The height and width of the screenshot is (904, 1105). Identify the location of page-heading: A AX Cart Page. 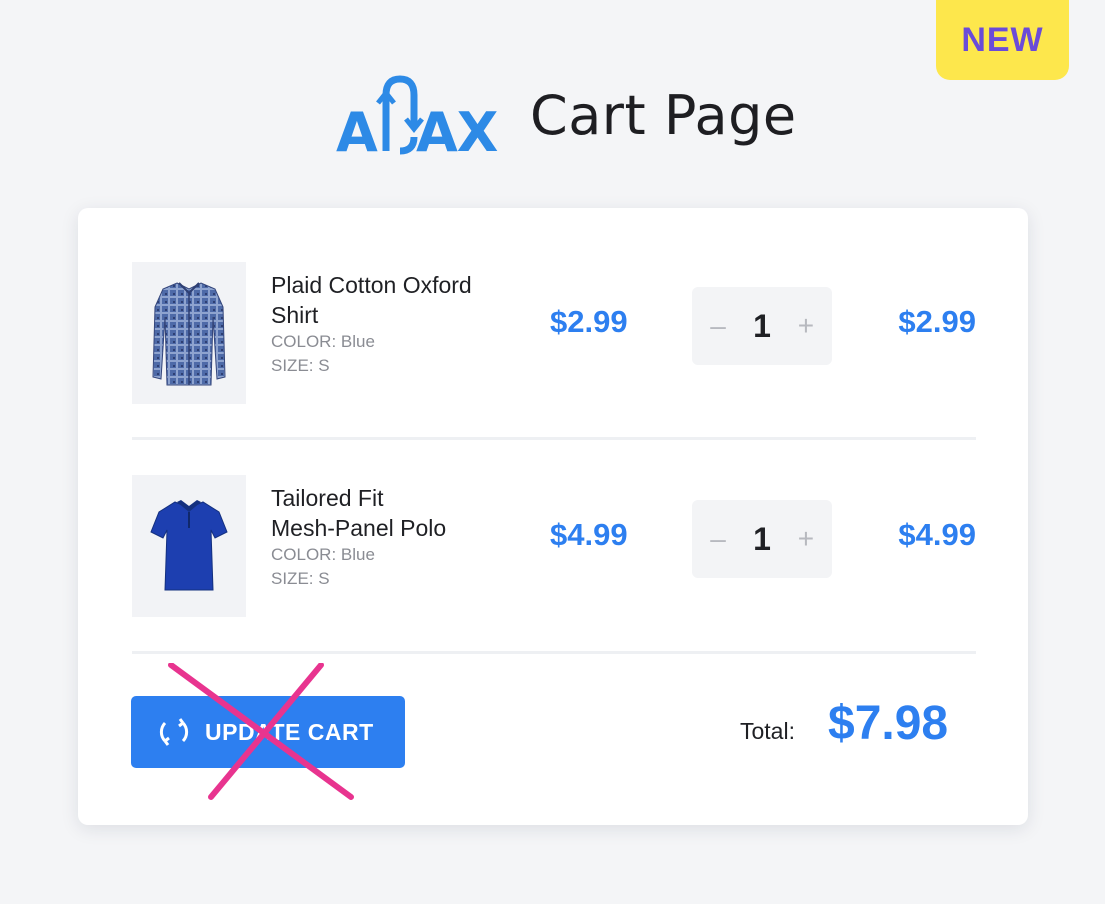
(566, 115).